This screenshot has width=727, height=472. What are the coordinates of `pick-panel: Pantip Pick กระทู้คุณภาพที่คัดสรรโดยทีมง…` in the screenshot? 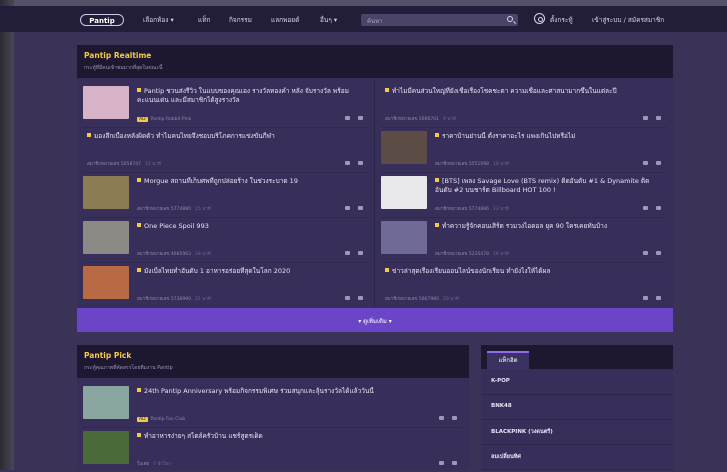 It's located at (273, 407).